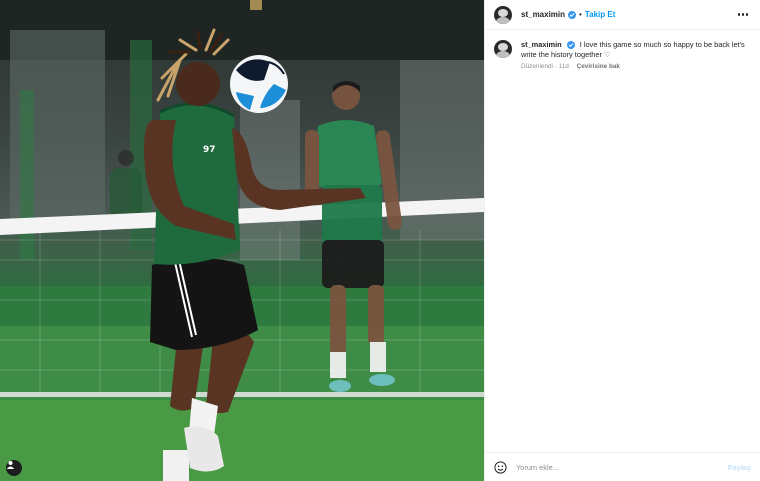  I want to click on caption-verified-badge-icon, so click(570, 45).